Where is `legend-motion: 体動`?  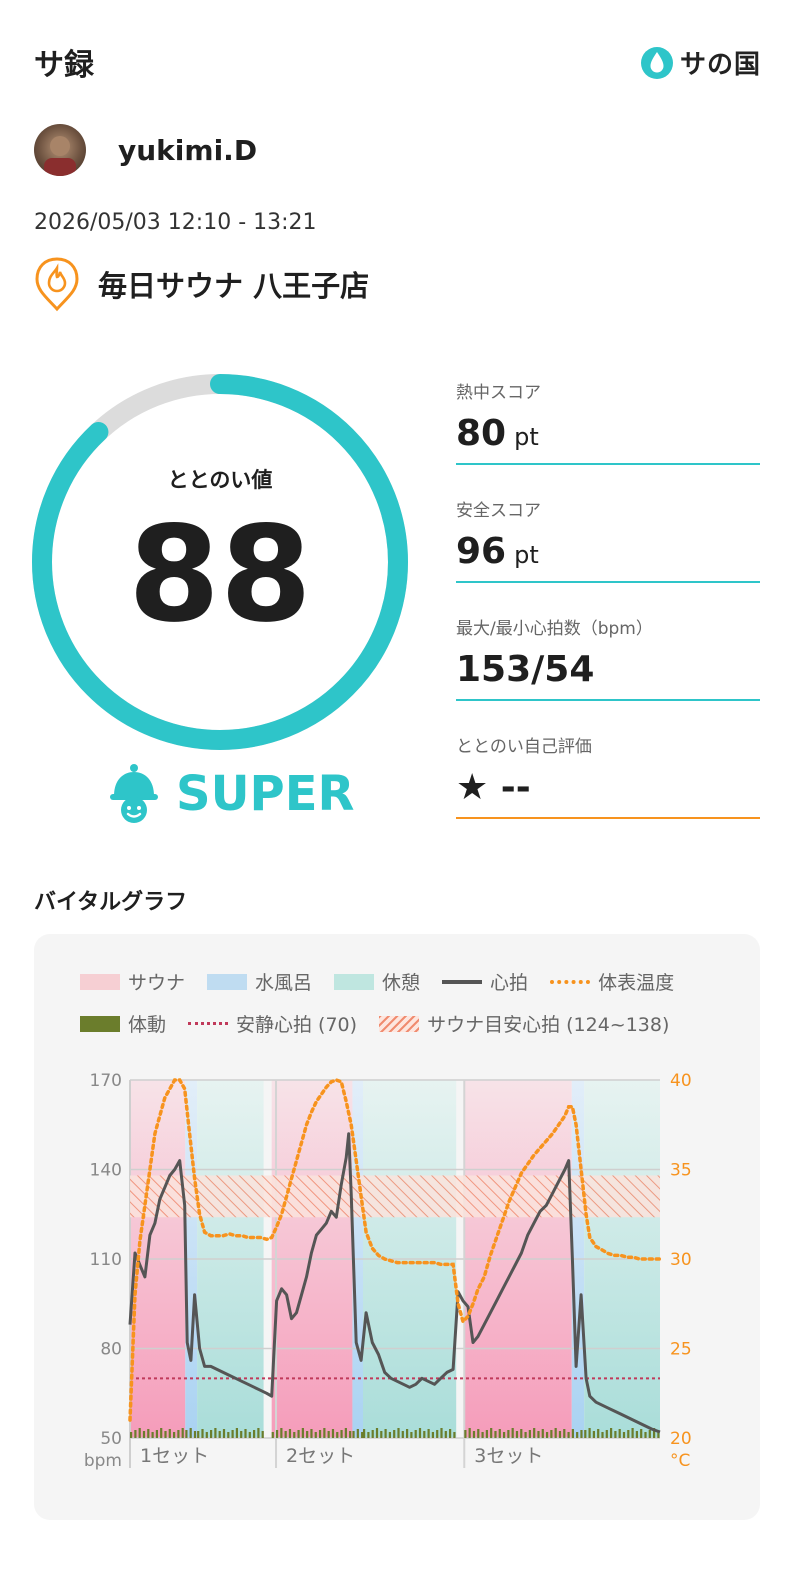
legend-motion: 体動 is located at coordinates (123, 1023).